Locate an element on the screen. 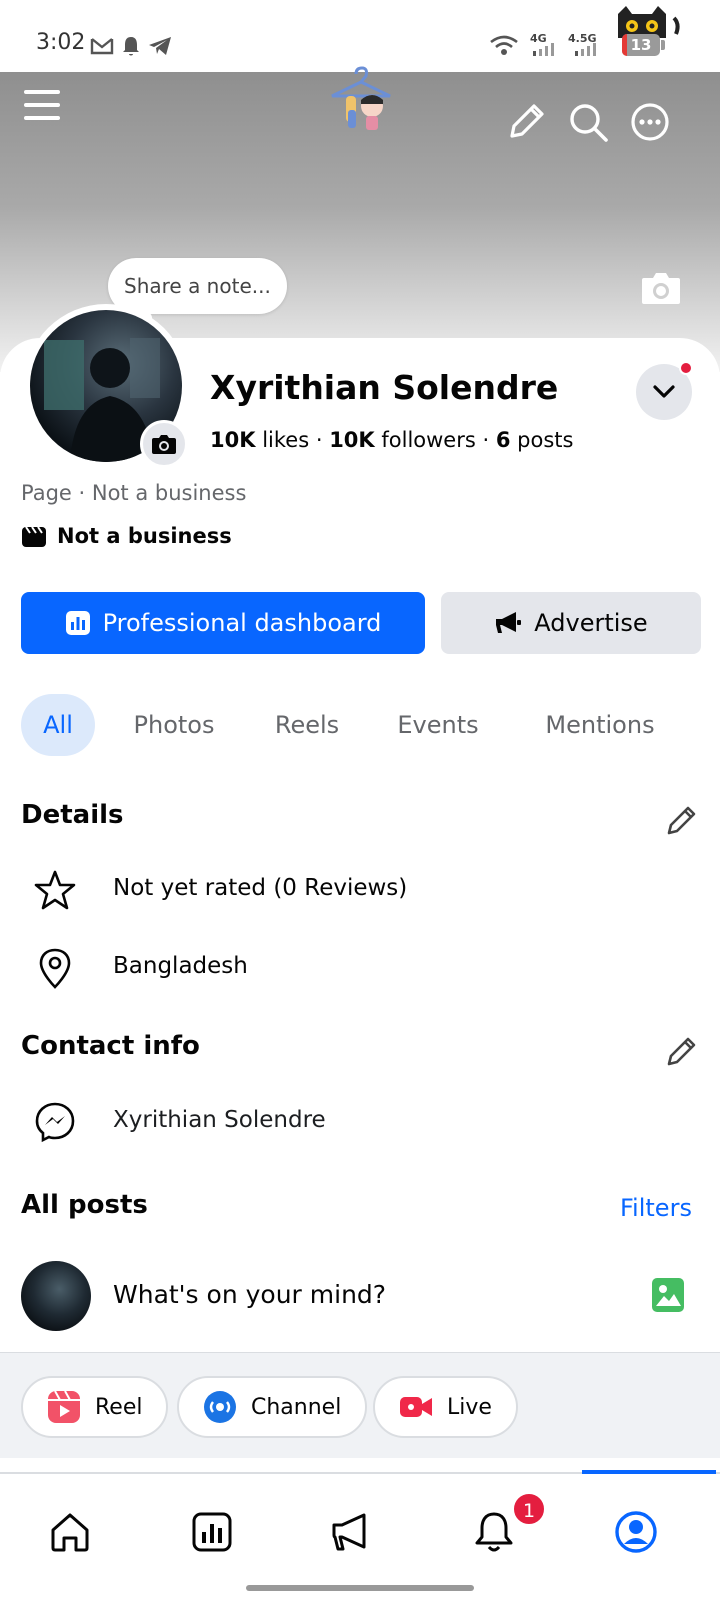 Image resolution: width=720 pixels, height=1600 pixels. location-row: Bangladesh is located at coordinates (360, 967).